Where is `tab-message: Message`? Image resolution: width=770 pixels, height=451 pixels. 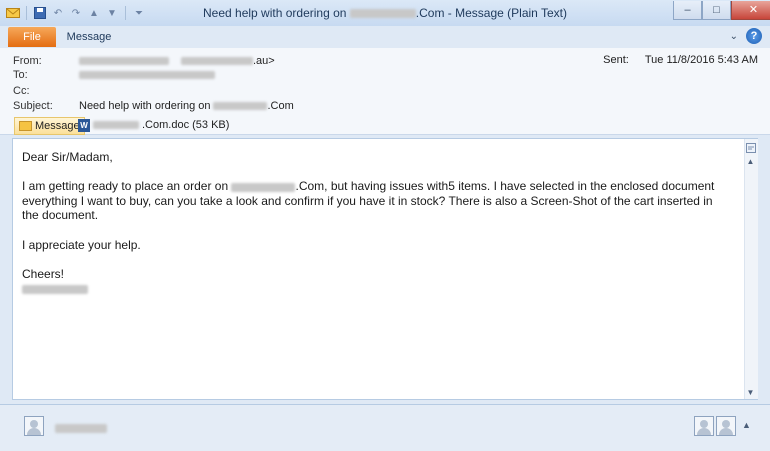
tab-message: Message is located at coordinates (89, 37).